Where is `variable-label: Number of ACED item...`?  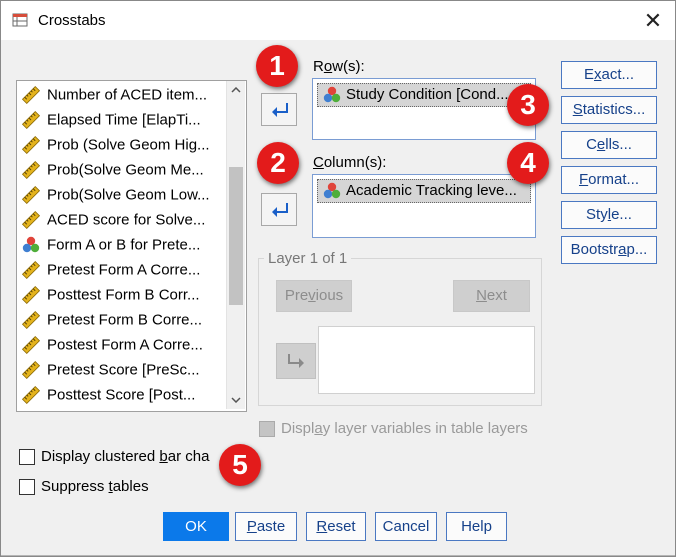 variable-label: Number of ACED item... is located at coordinates (127, 95).